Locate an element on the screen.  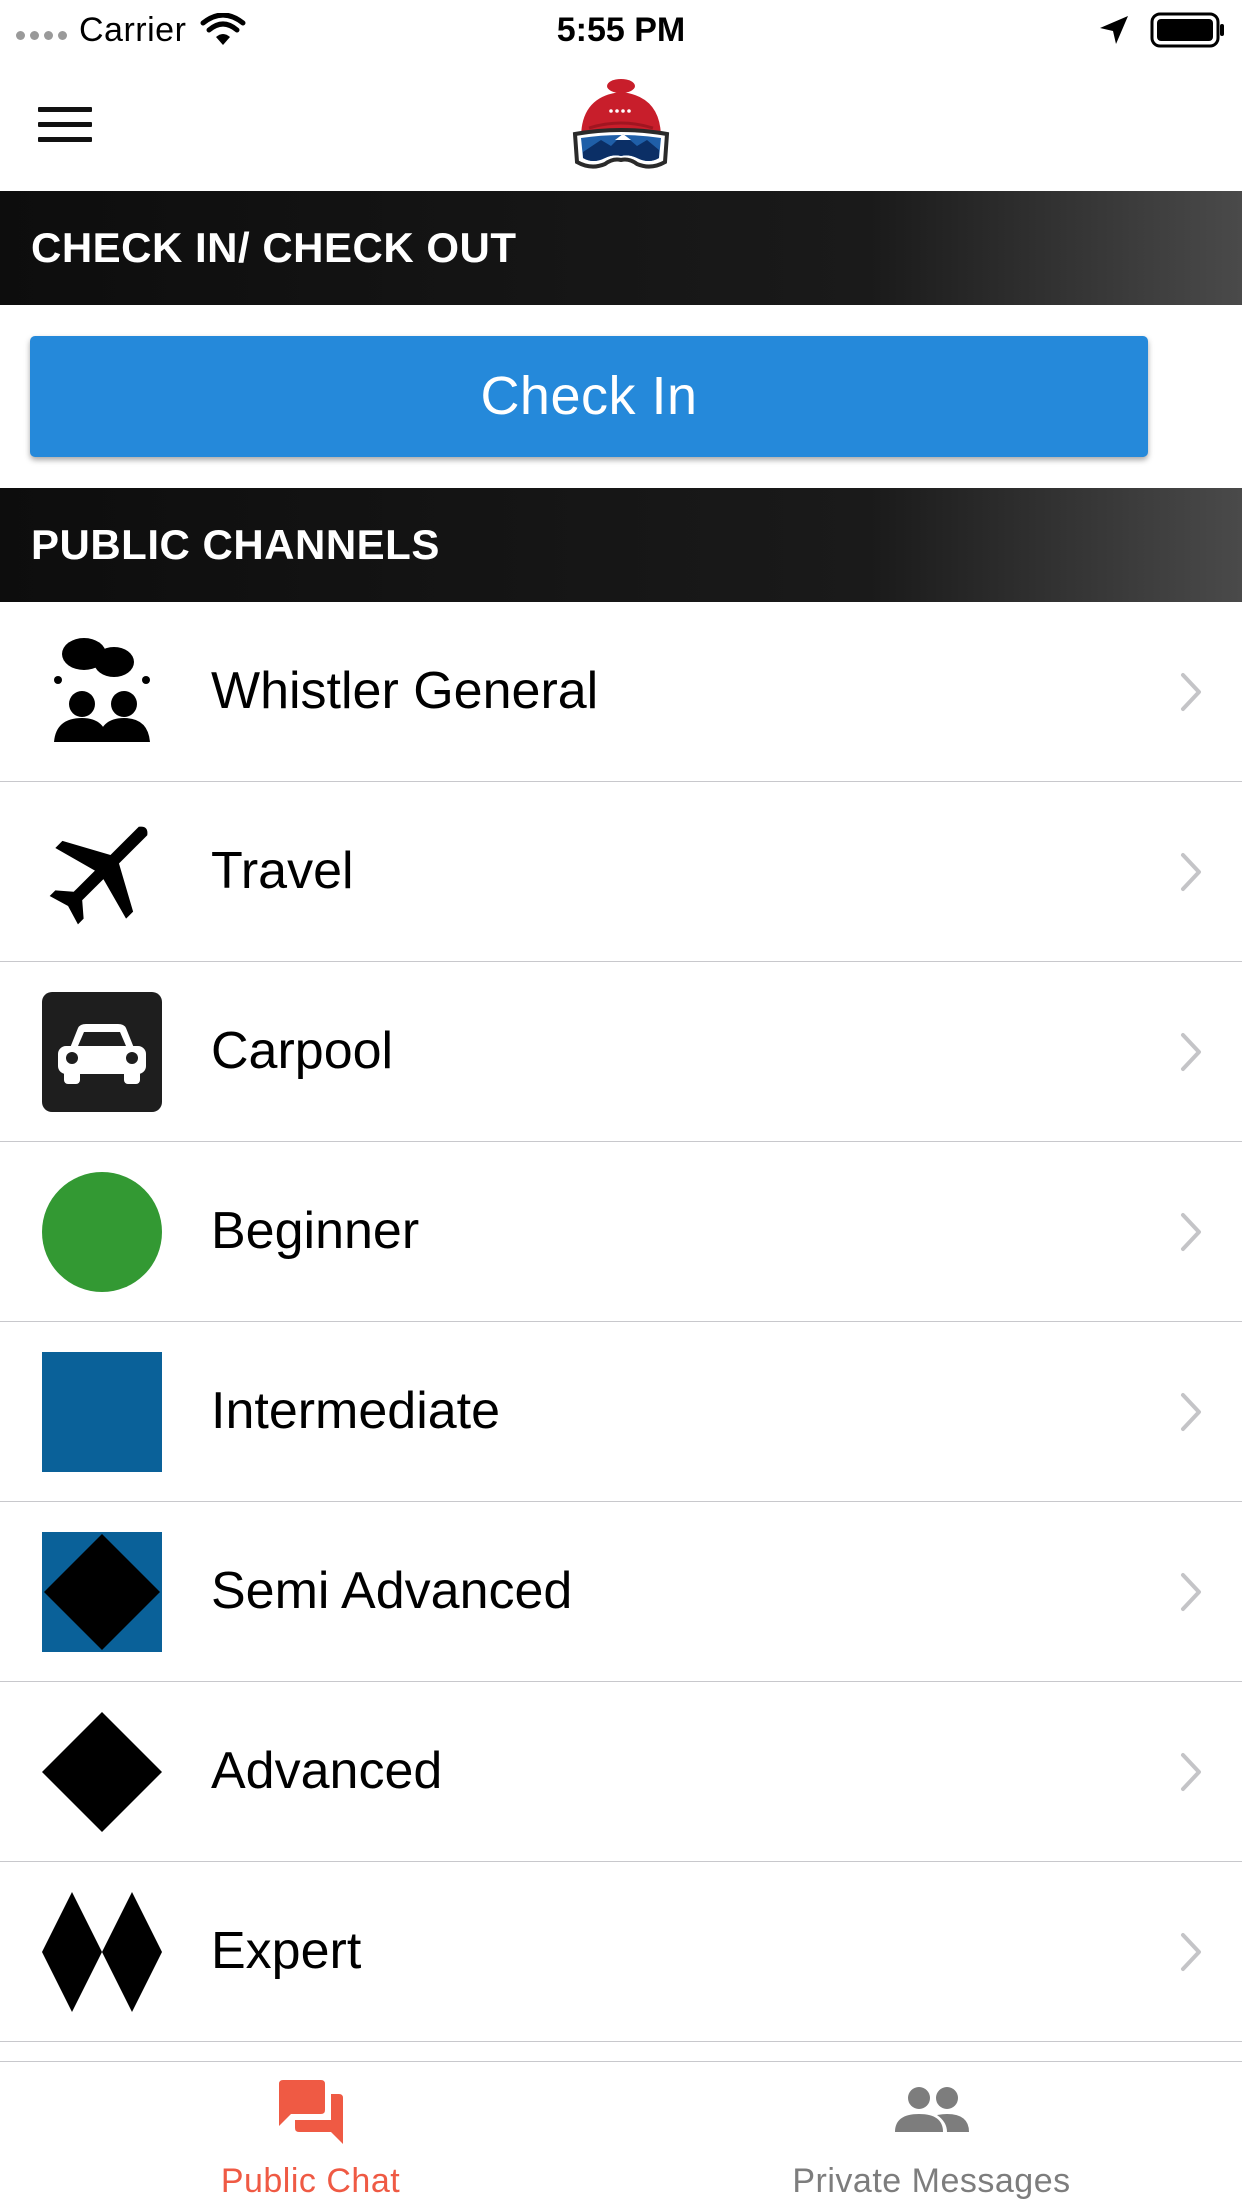
channel-label: Intermediate is located at coordinates (356, 1411).